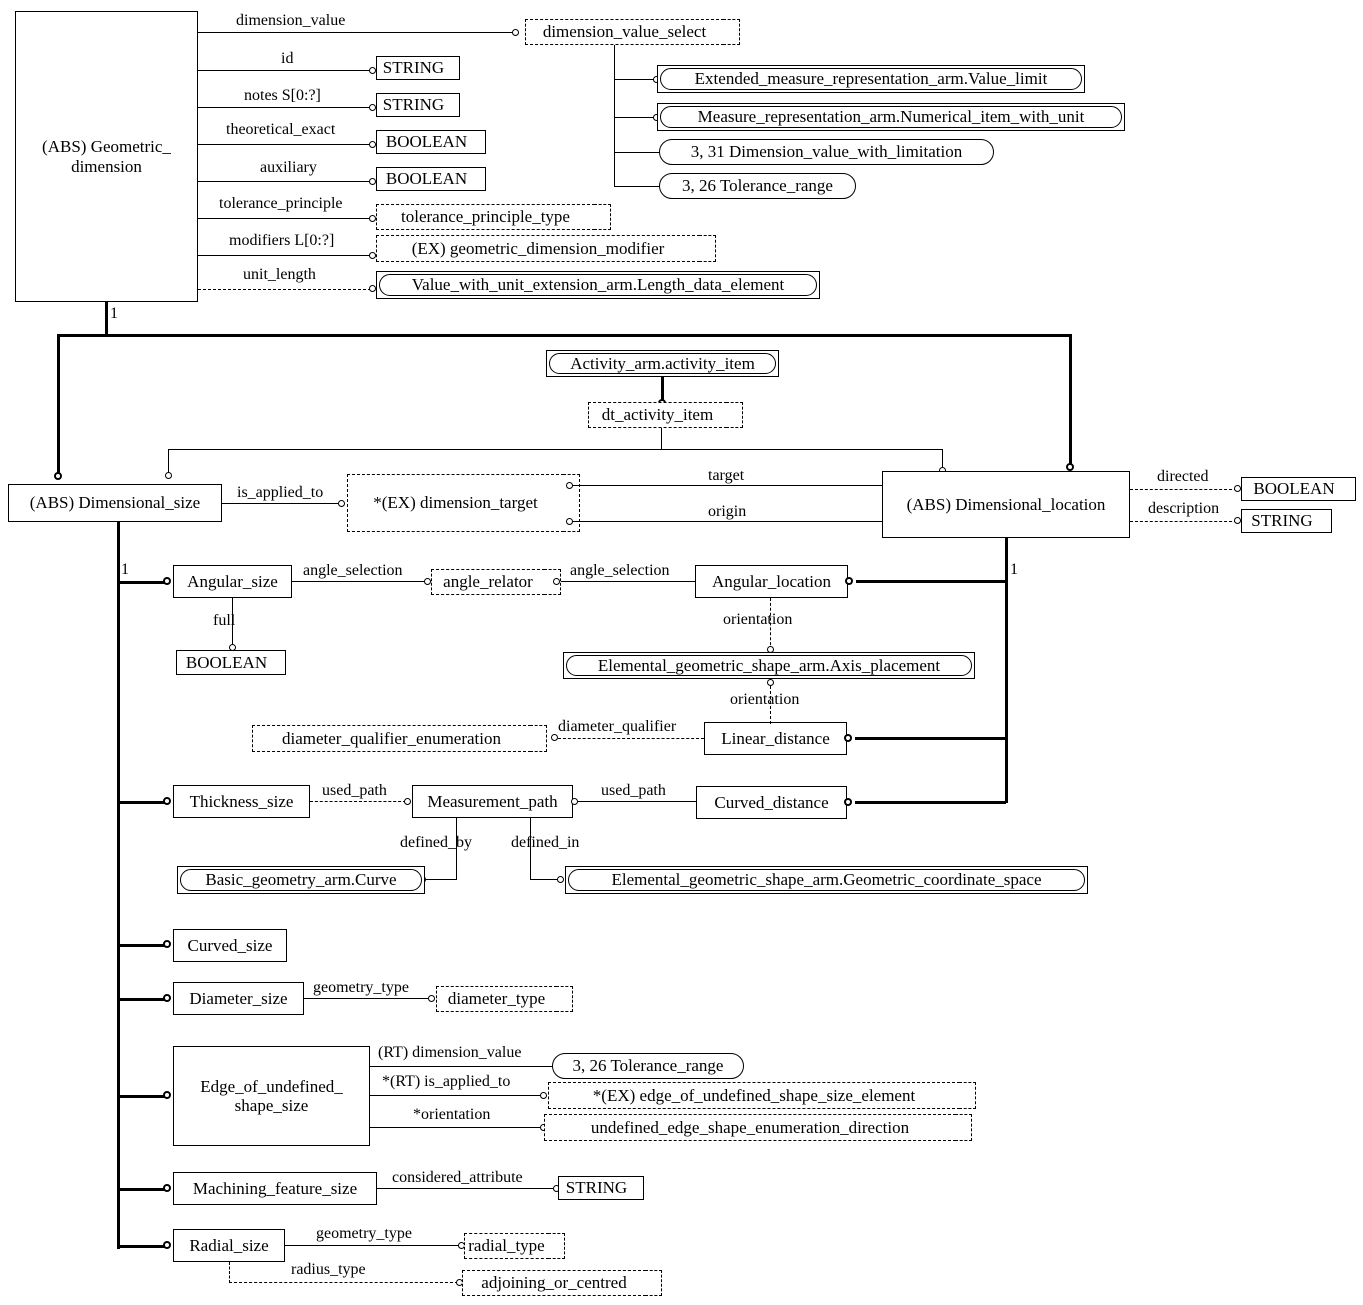  I want to click on subtype-branch-angular-size, so click(142, 582).